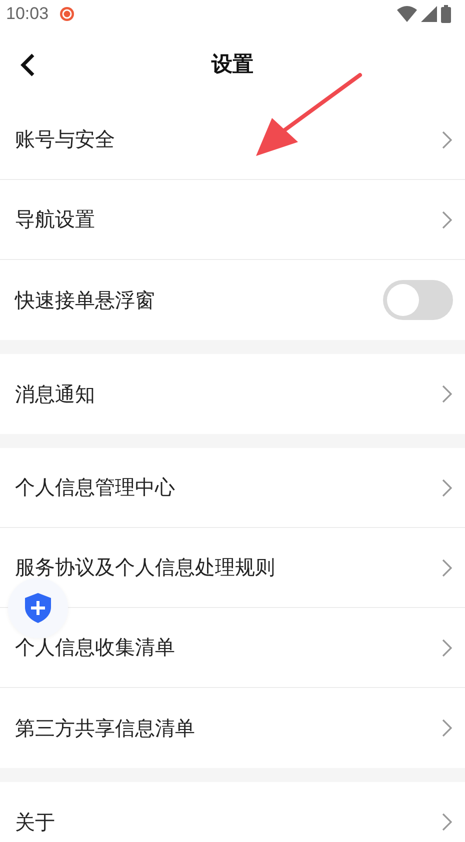 The image size is (465, 842). I want to click on menu-item: 消息通知, so click(55, 394).